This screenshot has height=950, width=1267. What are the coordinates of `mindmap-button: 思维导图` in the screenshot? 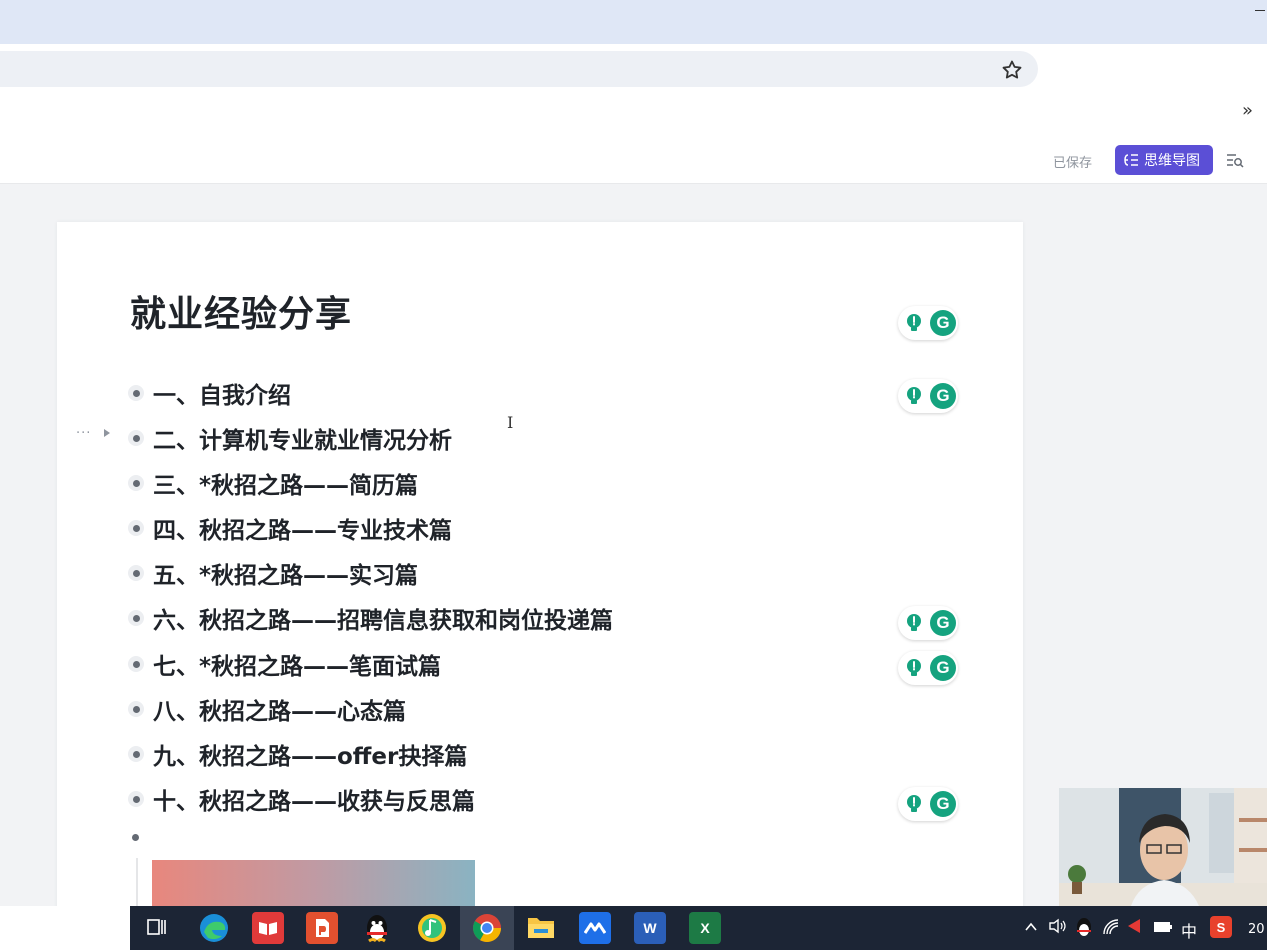 It's located at (1164, 160).